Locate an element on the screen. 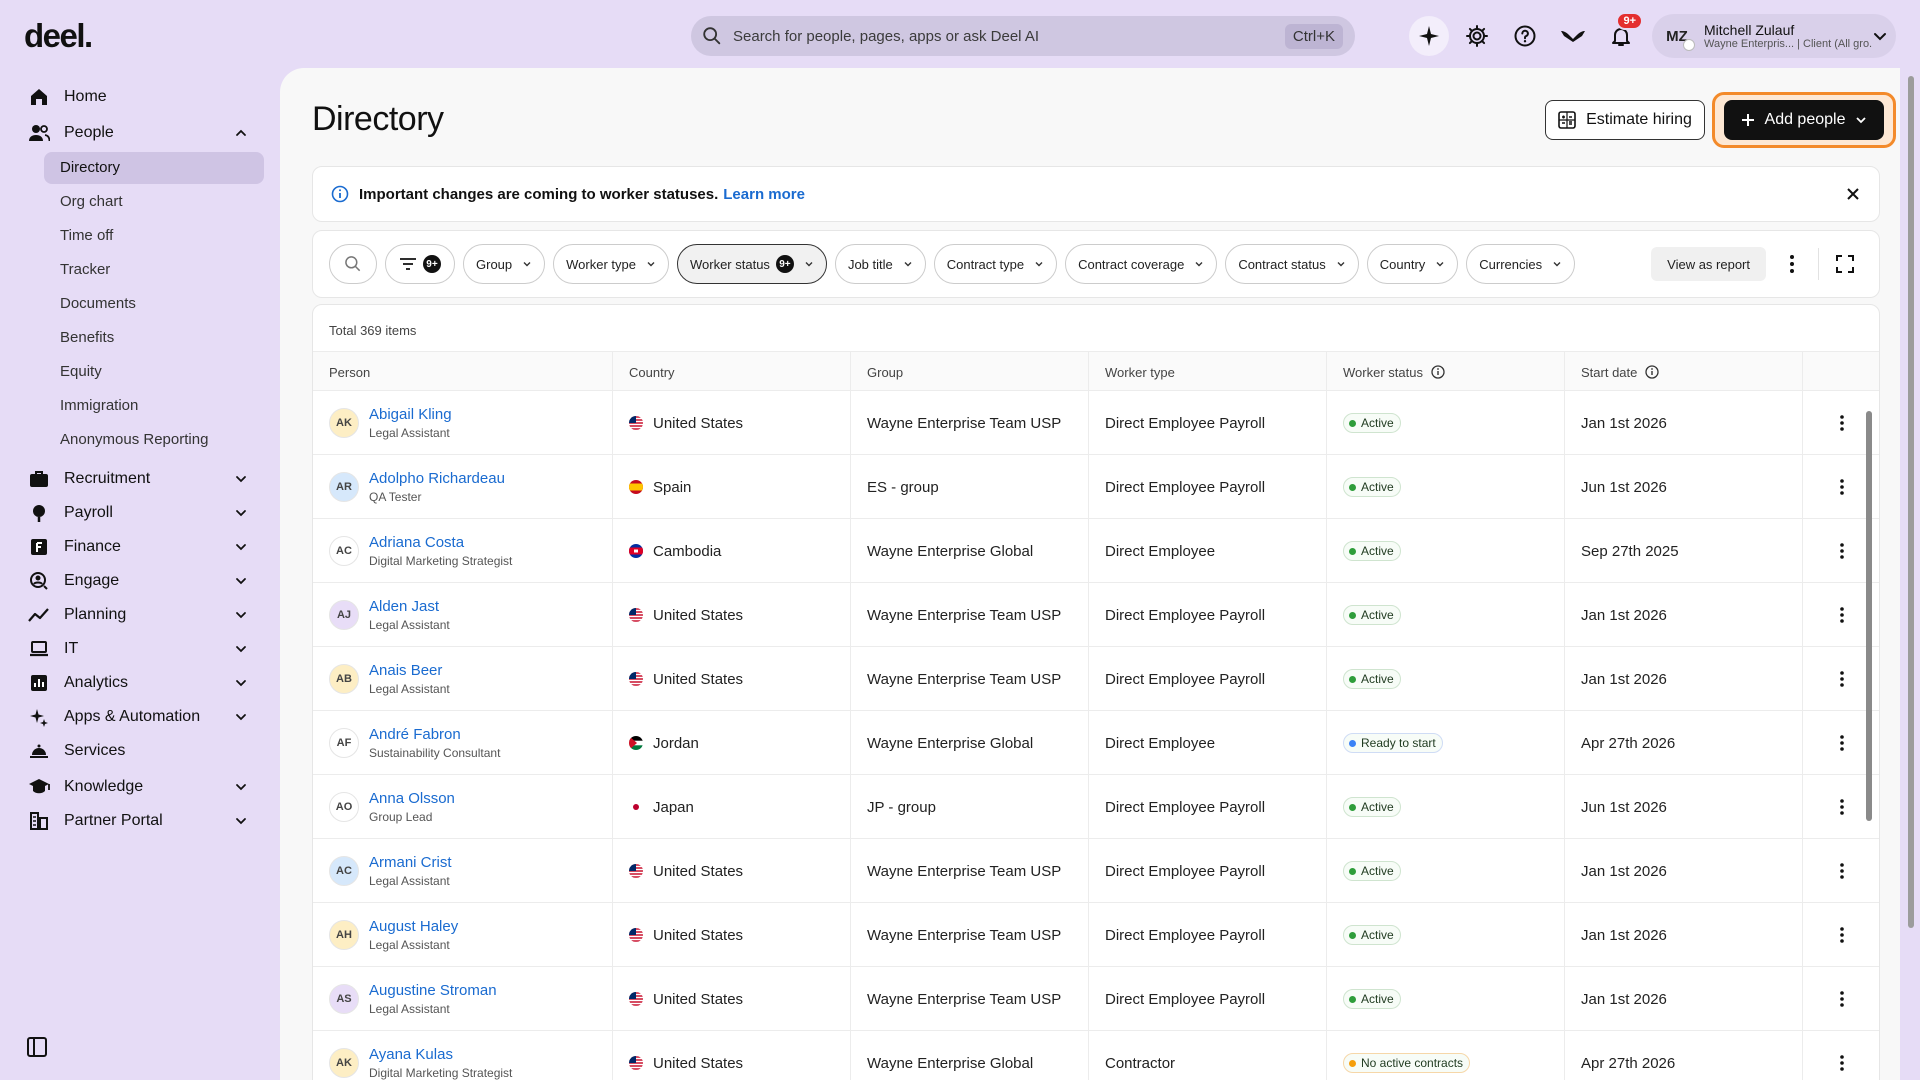 The image size is (1920, 1080). sidebar-item-services: Services is located at coordinates (138, 751).